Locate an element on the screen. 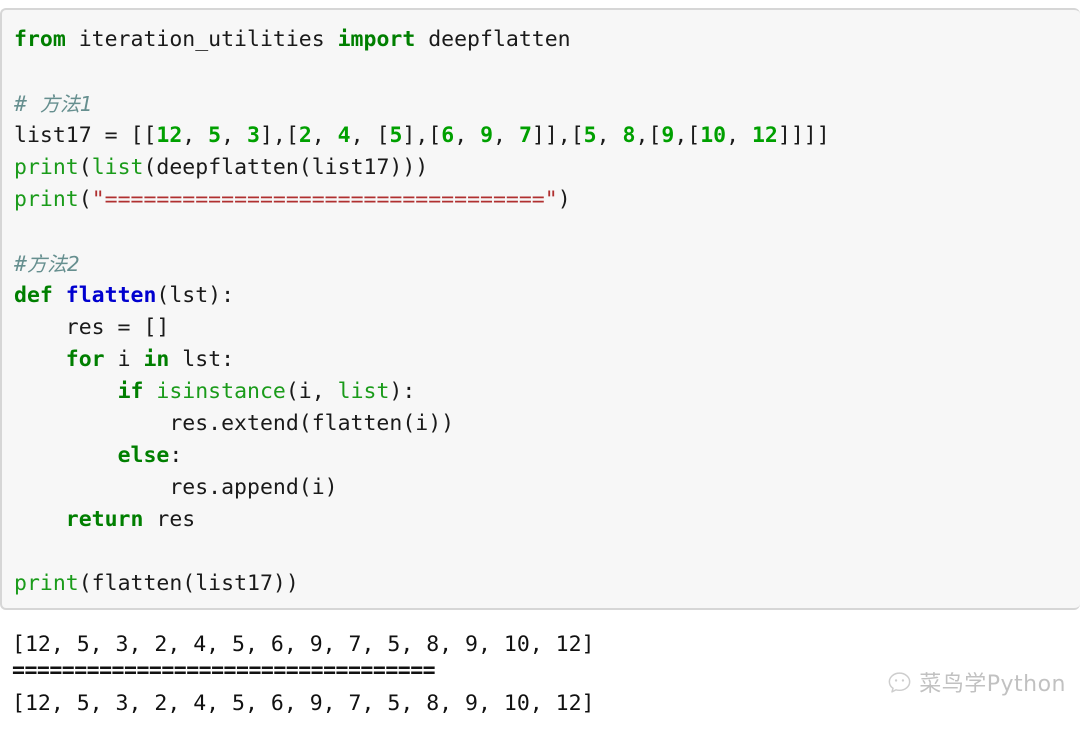 This screenshot has height=736, width=1080. code-token: res.extend(flatten(i)) is located at coordinates (234, 423).